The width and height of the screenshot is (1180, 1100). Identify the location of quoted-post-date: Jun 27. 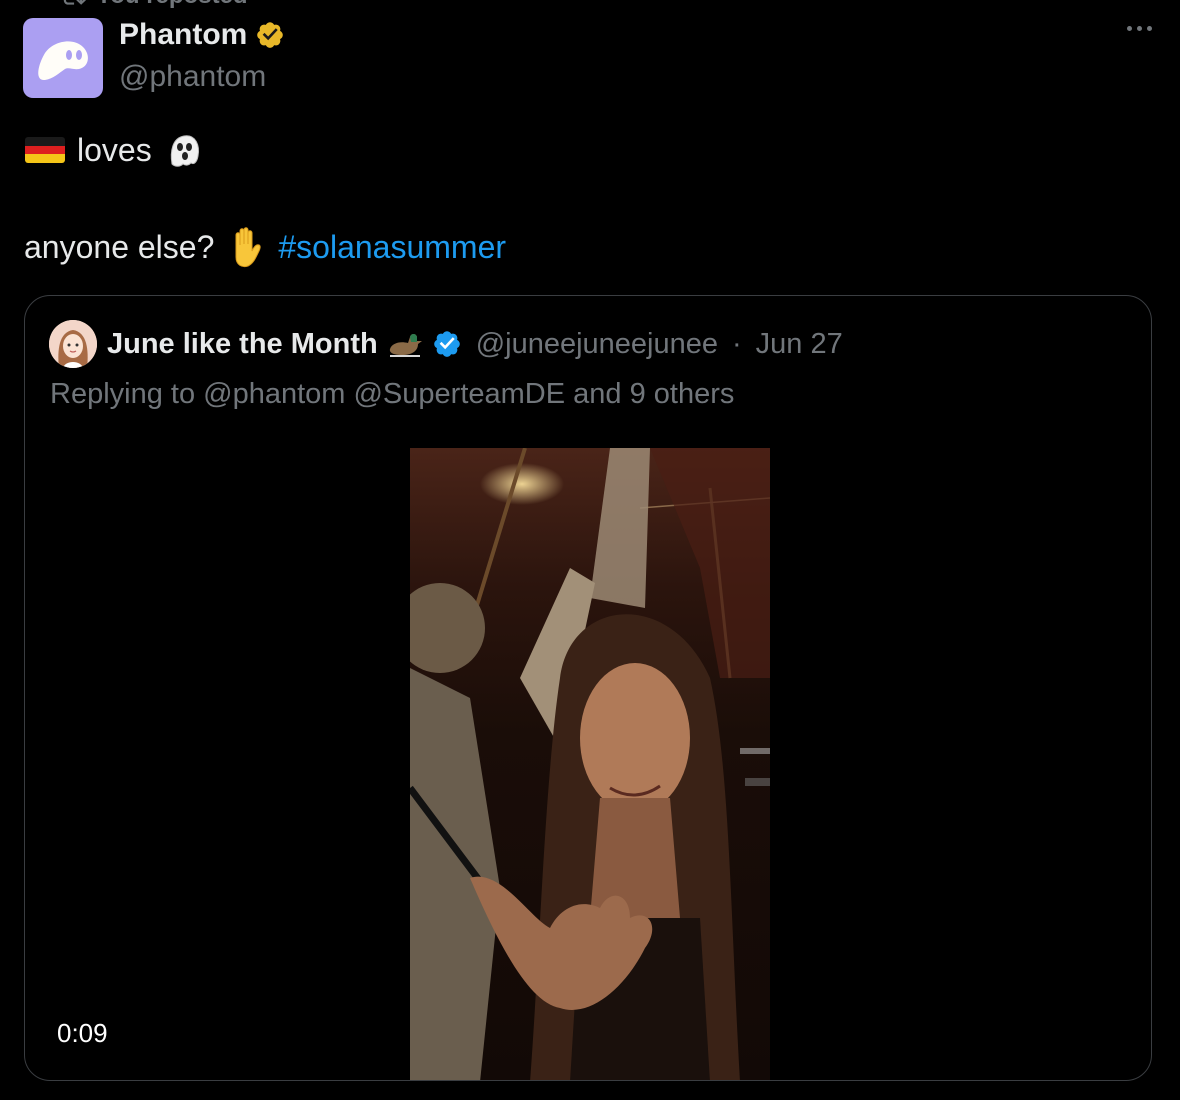
(799, 344).